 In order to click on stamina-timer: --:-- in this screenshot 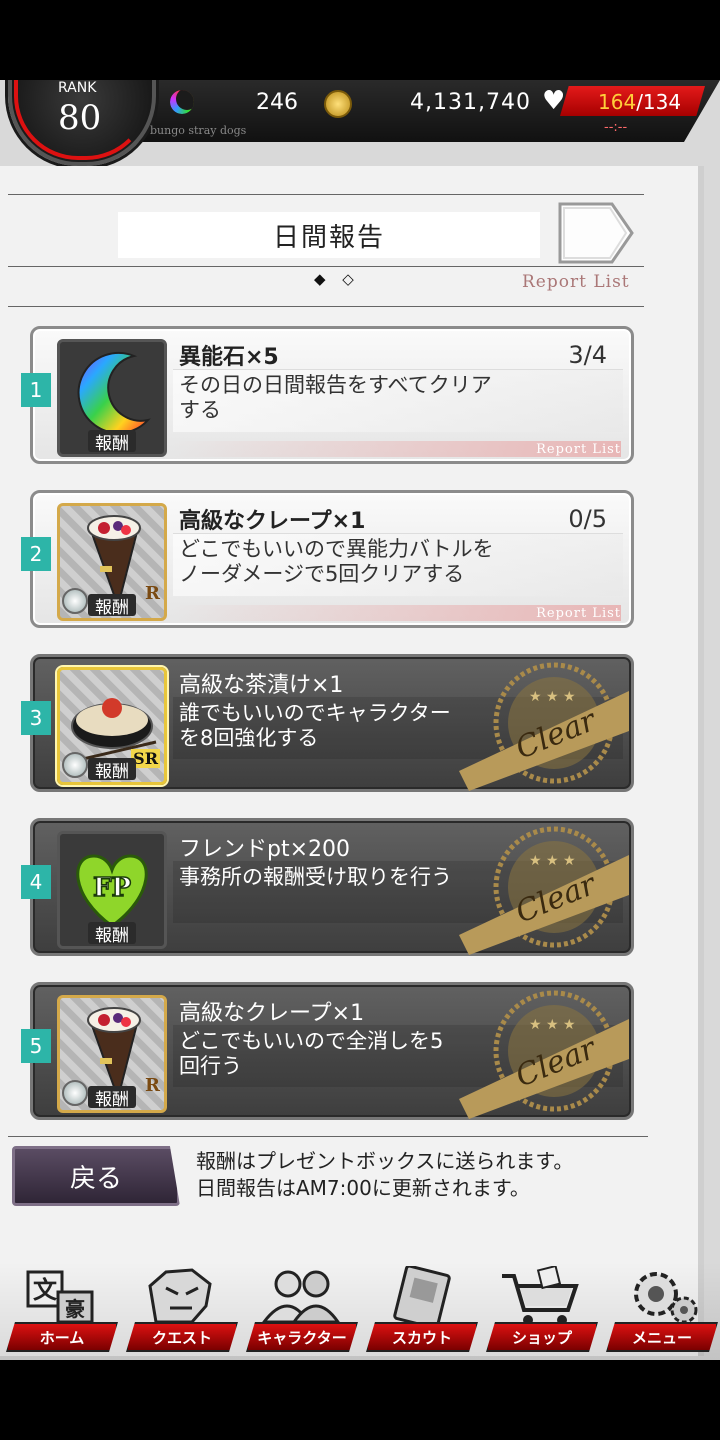, I will do `click(616, 127)`.